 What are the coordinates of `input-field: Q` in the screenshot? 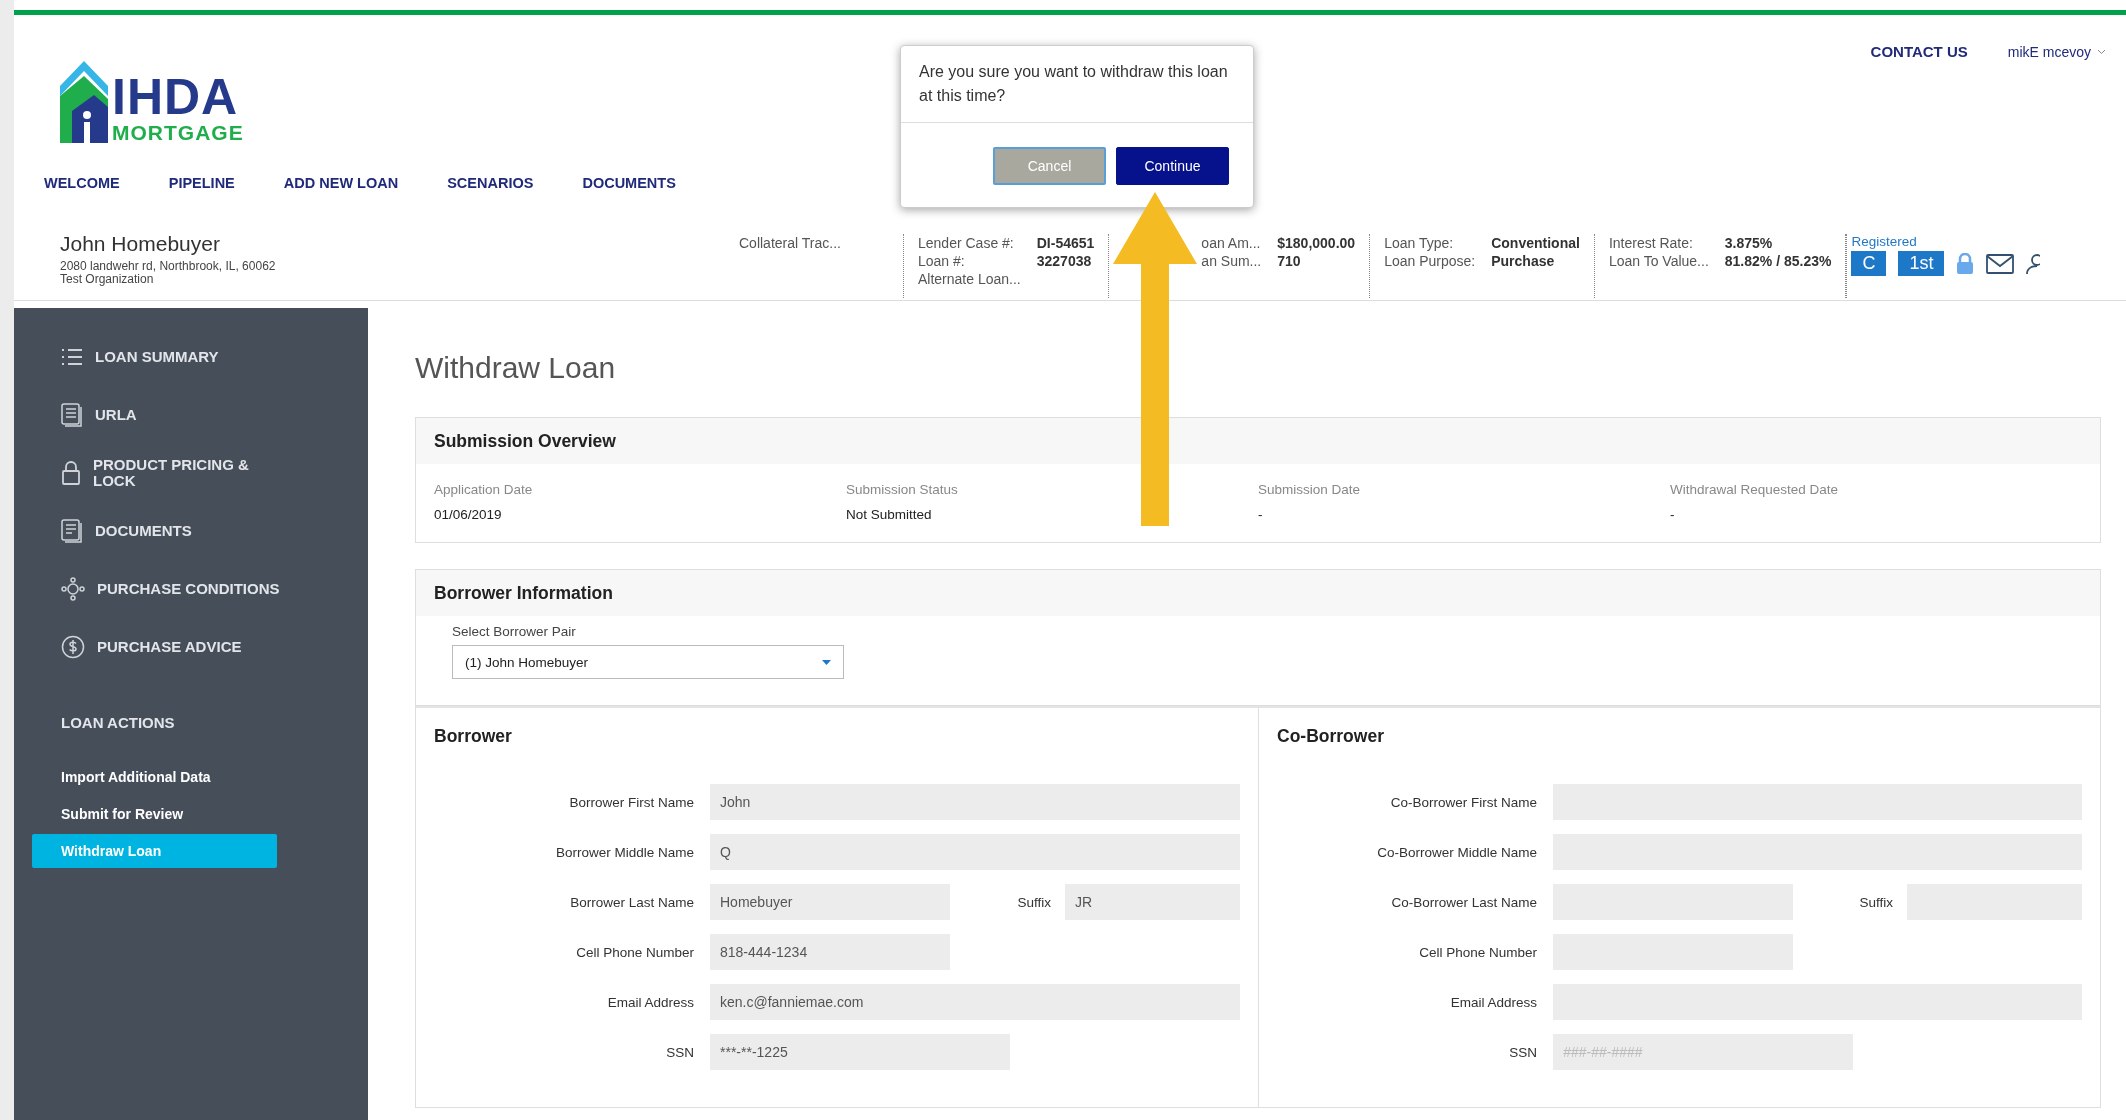 It's located at (975, 852).